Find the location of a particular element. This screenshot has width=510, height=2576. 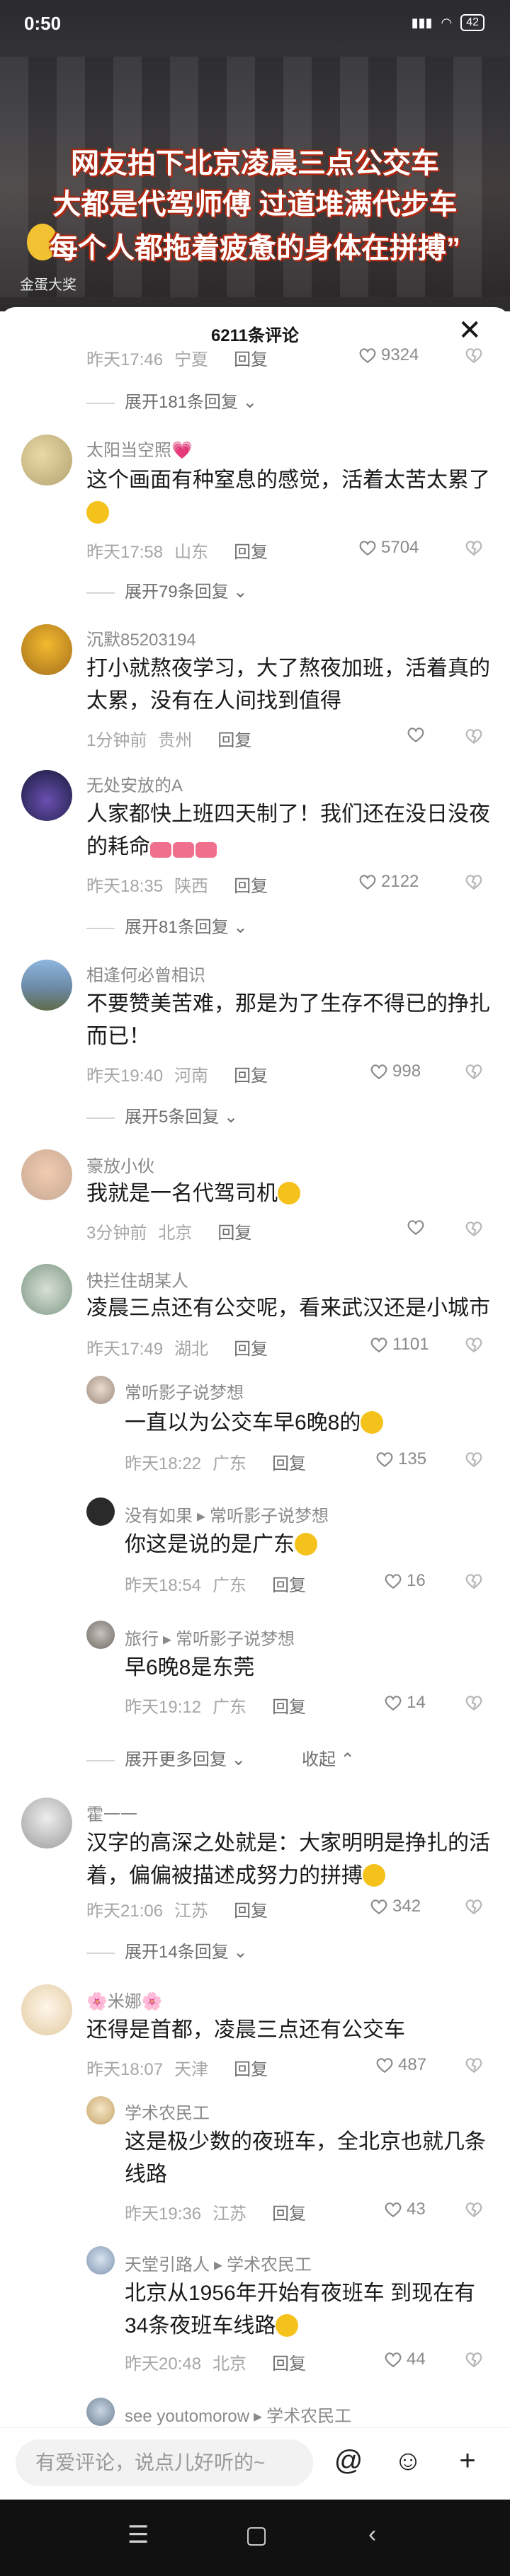

comment-username: 快拦住胡某人 is located at coordinates (137, 1280).